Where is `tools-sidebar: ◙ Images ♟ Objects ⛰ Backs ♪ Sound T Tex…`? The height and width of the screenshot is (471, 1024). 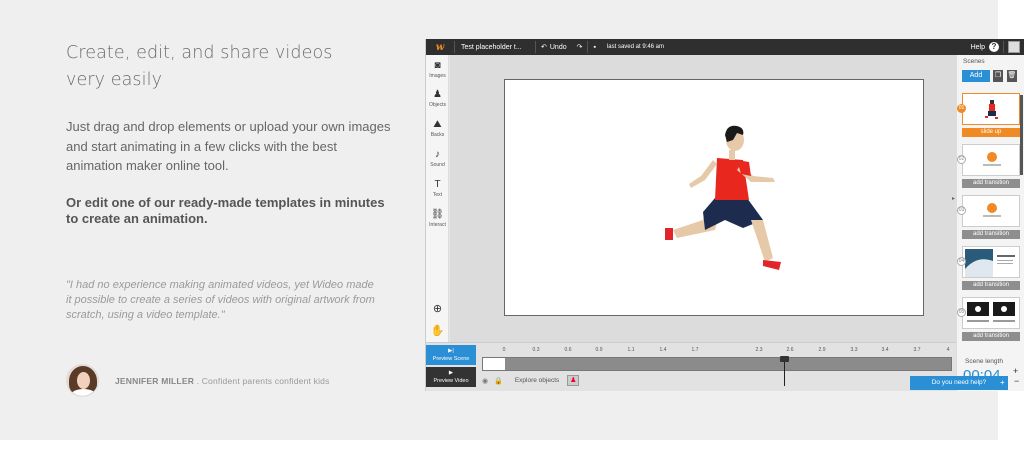 tools-sidebar: ◙ Images ♟ Objects ⛰ Backs ♪ Sound T Tex… is located at coordinates (437, 198).